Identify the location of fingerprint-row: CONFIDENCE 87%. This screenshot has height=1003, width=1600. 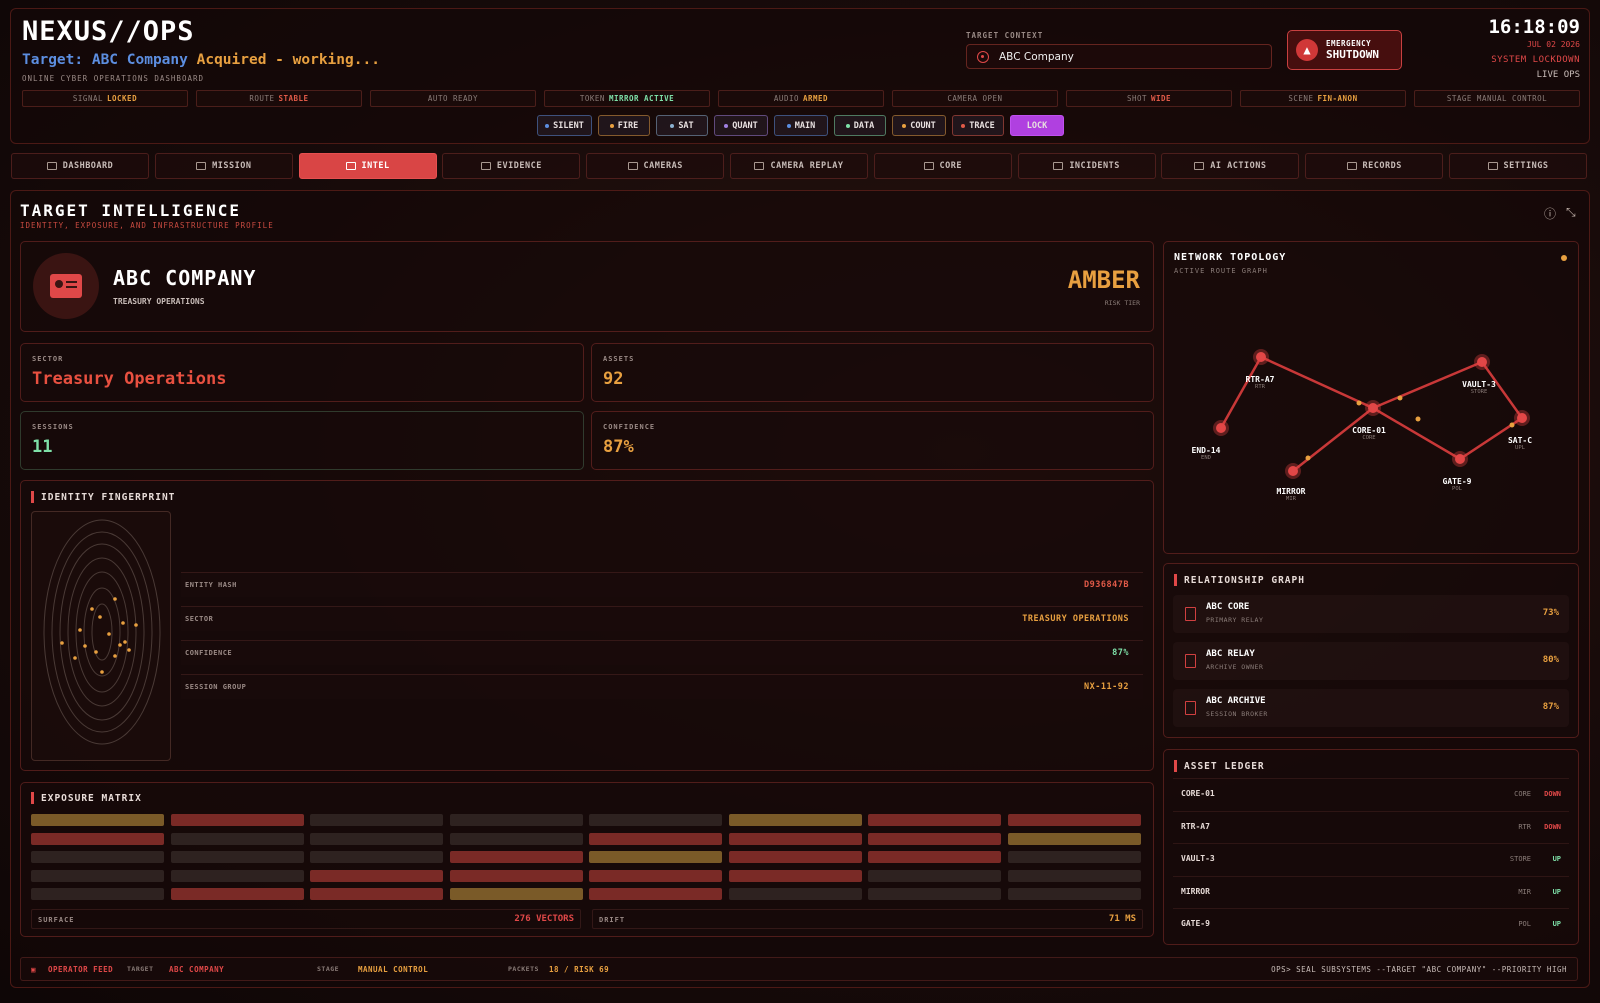
(662, 652).